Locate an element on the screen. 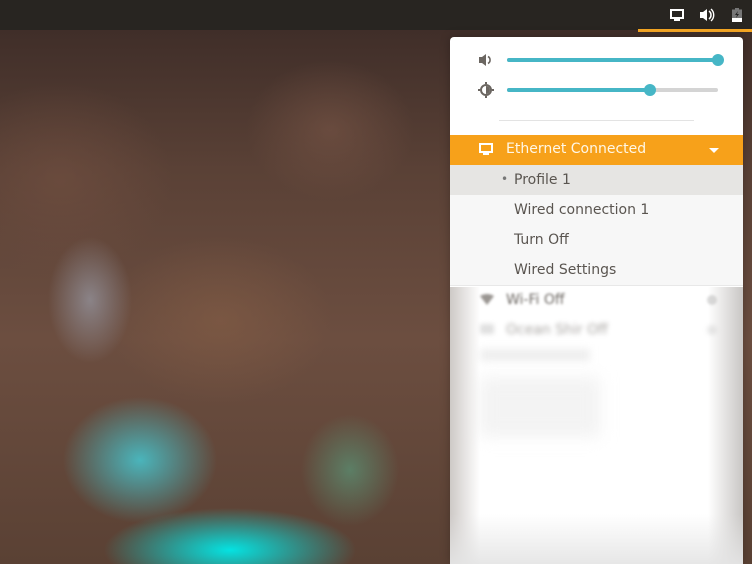 The height and width of the screenshot is (564, 752). volume-slider-fill is located at coordinates (612, 60).